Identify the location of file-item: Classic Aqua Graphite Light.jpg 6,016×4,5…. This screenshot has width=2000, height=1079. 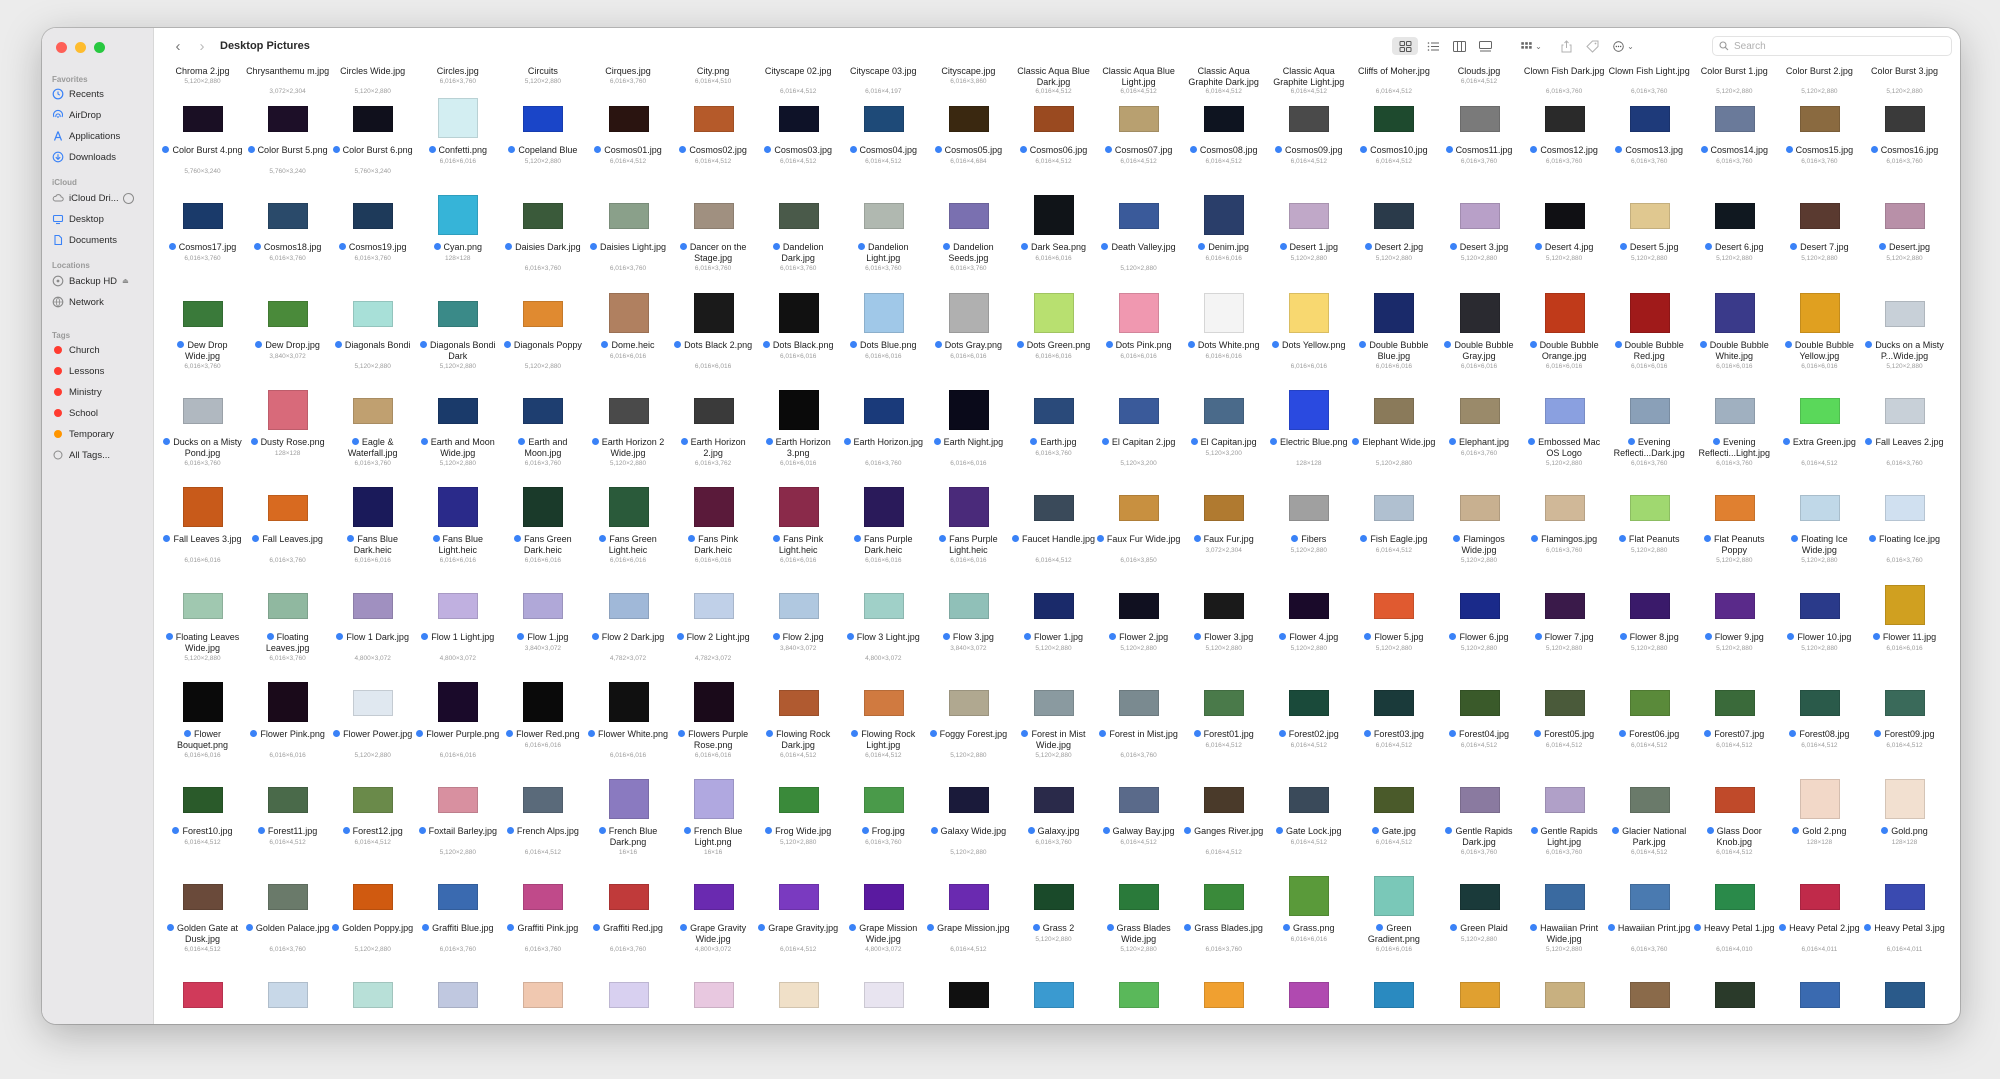
(1308, 81).